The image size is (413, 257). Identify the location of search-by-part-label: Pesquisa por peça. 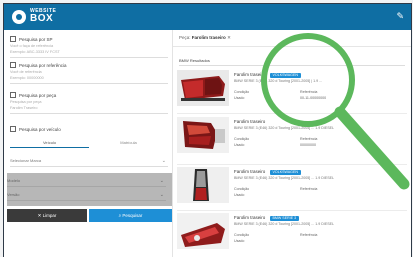
(89, 95).